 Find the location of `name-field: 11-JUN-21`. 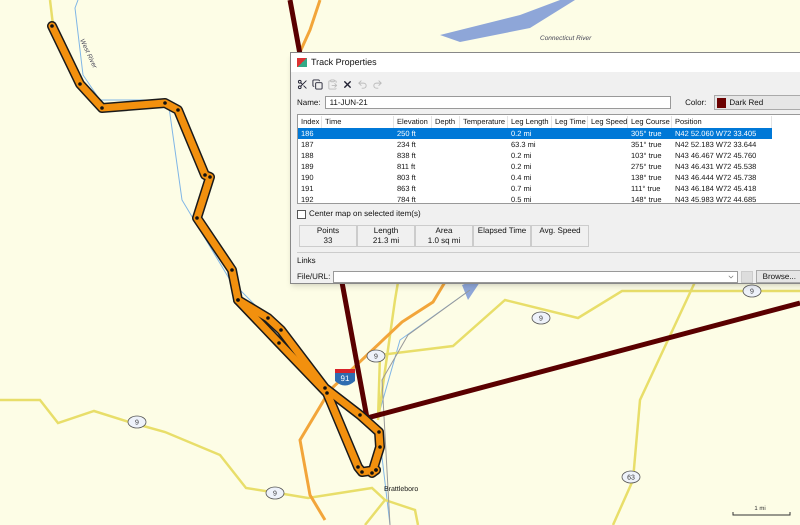

name-field: 11-JUN-21 is located at coordinates (498, 103).